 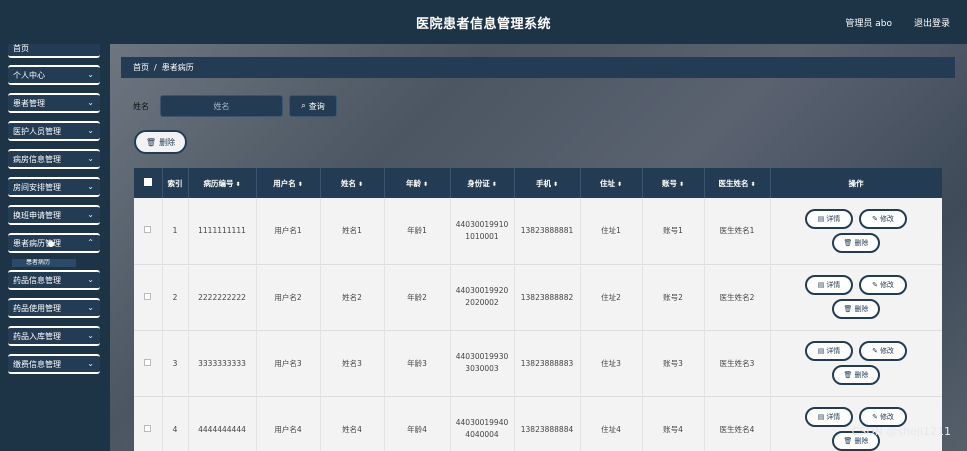 I want to click on search-button-label: 查询, so click(x=316, y=106).